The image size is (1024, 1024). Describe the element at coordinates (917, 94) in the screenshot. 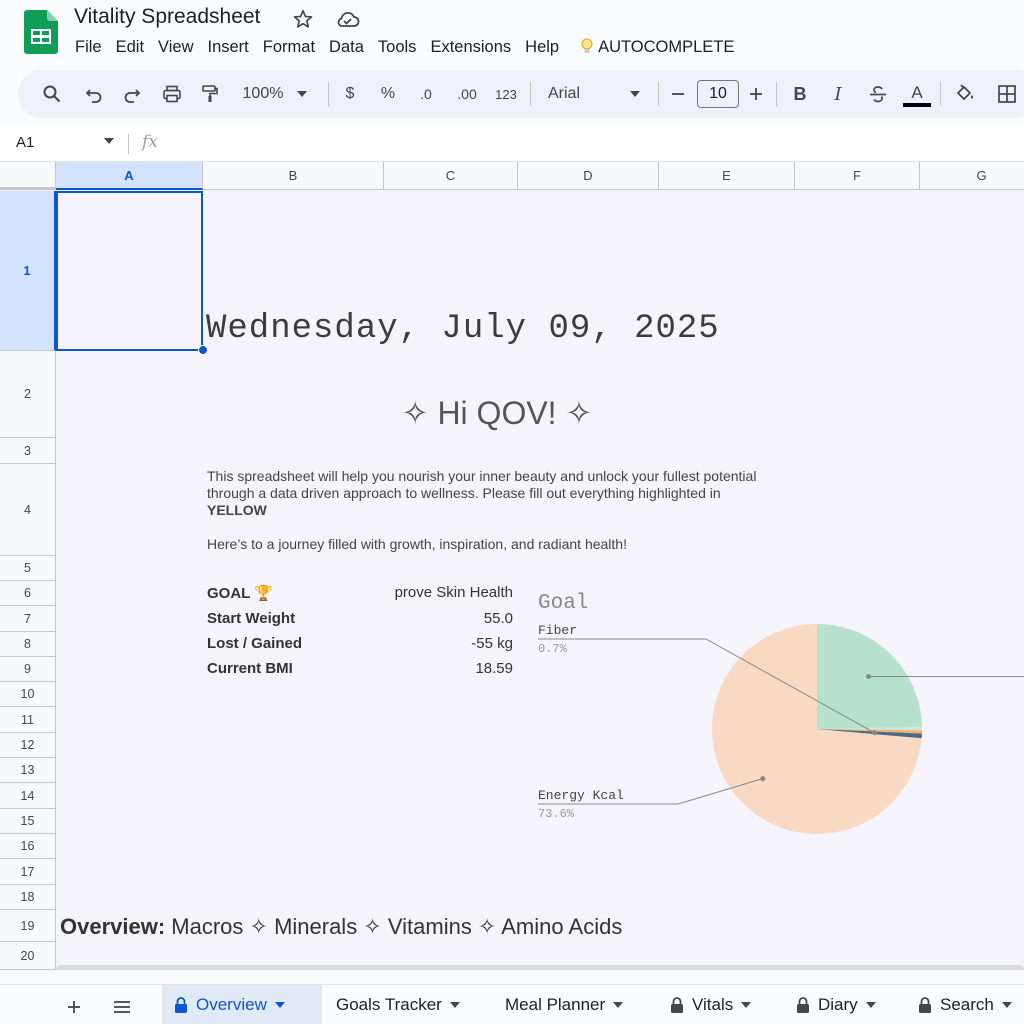

I see `text-color-button: A` at that location.